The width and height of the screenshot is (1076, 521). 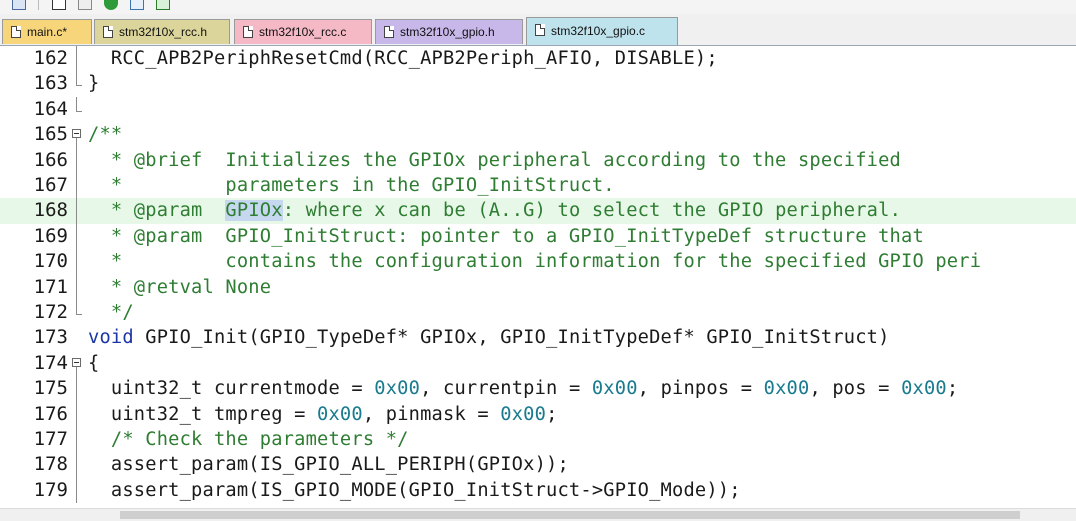 I want to click on code-text: /* Check the parameters */, so click(x=248, y=439).